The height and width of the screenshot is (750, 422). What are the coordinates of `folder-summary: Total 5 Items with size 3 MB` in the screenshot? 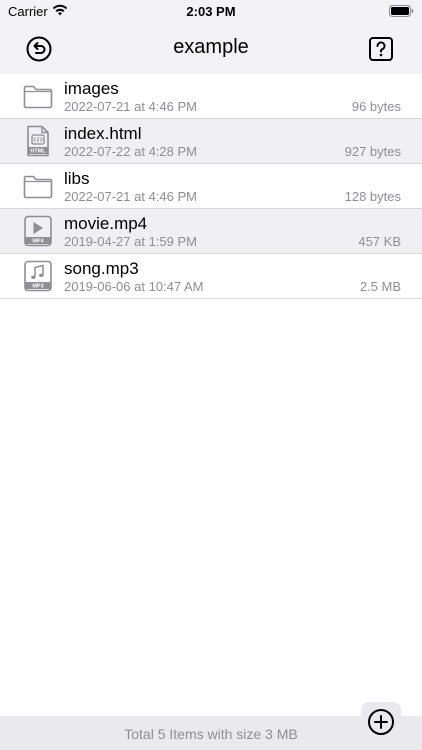 It's located at (211, 734).